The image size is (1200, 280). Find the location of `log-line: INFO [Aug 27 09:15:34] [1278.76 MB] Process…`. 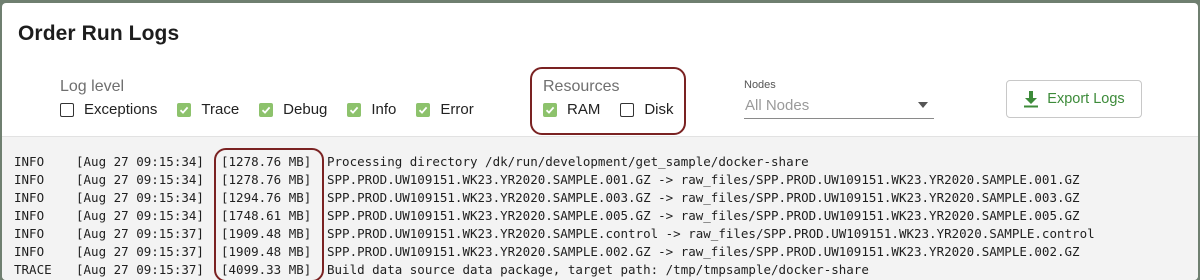

log-line: INFO [Aug 27 09:15:34] [1278.76 MB] Process… is located at coordinates (554, 162).